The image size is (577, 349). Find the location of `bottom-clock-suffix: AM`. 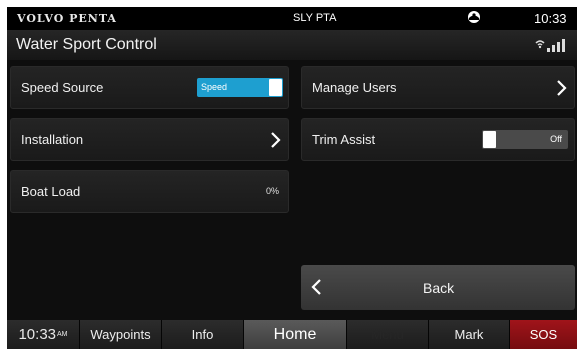

bottom-clock-suffix: AM is located at coordinates (62, 334).